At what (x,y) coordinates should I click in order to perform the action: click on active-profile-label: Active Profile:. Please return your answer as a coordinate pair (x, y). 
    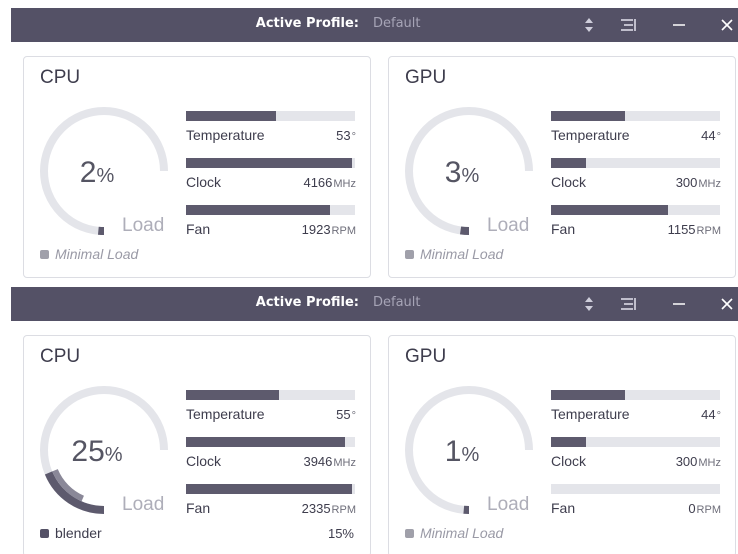
    Looking at the image, I should click on (307, 23).